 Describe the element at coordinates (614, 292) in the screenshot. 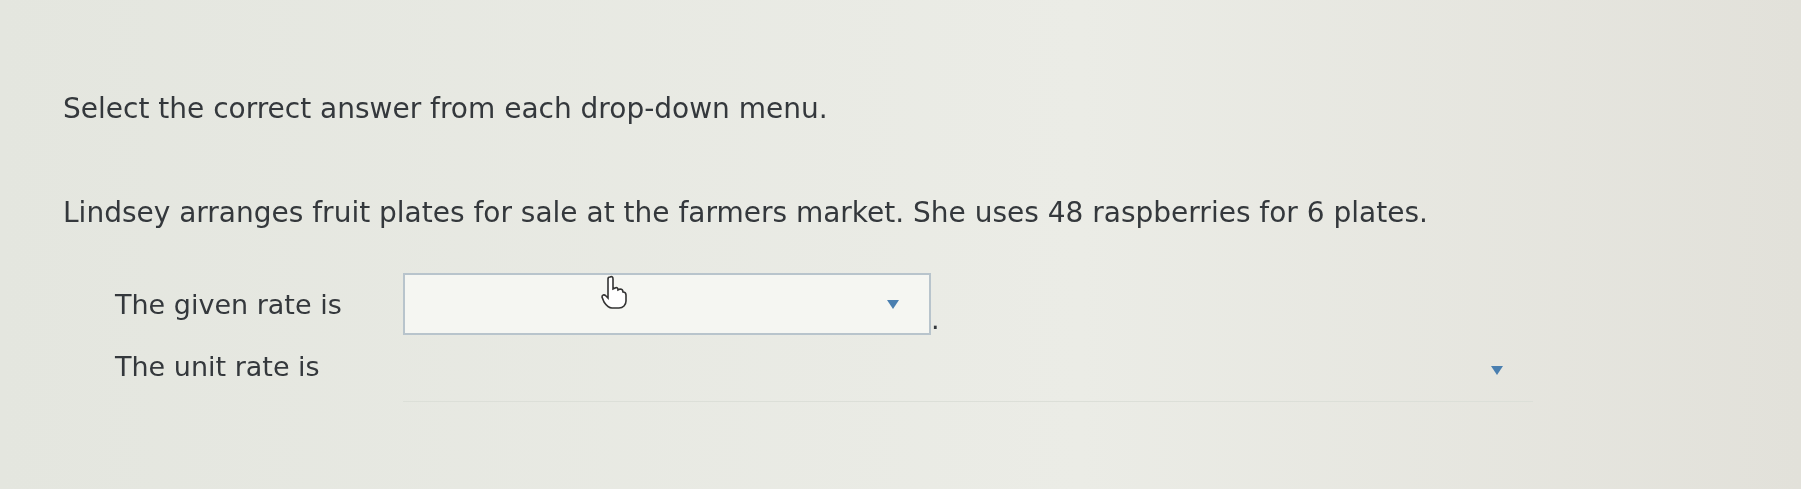

I see `hand-cursor-icon` at that location.